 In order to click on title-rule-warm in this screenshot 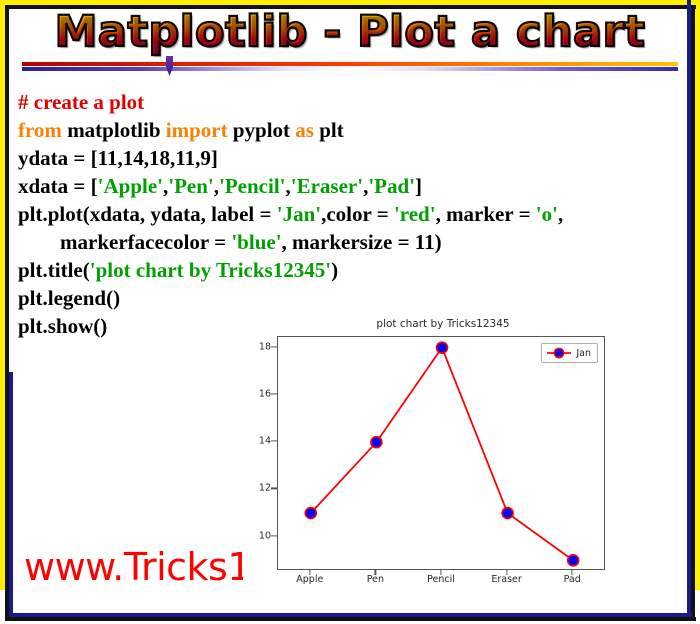, I will do `click(350, 64)`.